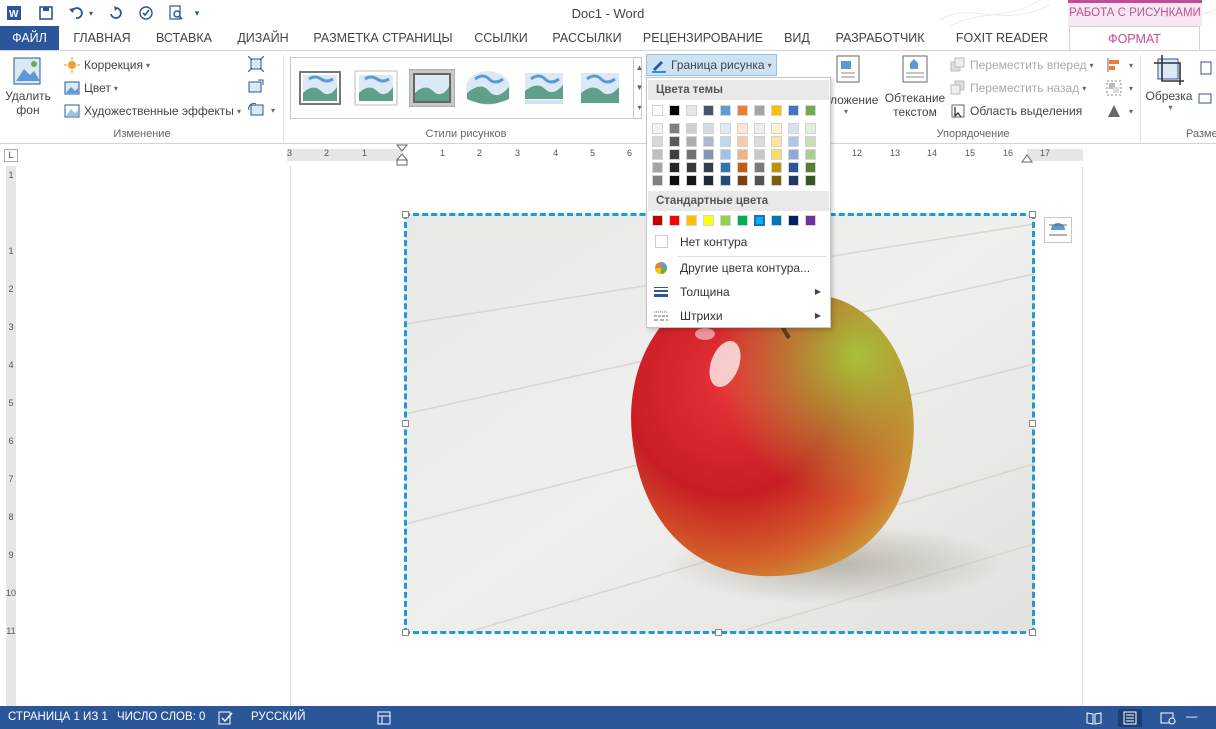 This screenshot has height=729, width=1216. What do you see at coordinates (608, 155) in the screenshot?
I see `horizontal-ruler: L 3 2 1 1 2 3 4 5 6 12 13 14 15 16 17` at bounding box center [608, 155].